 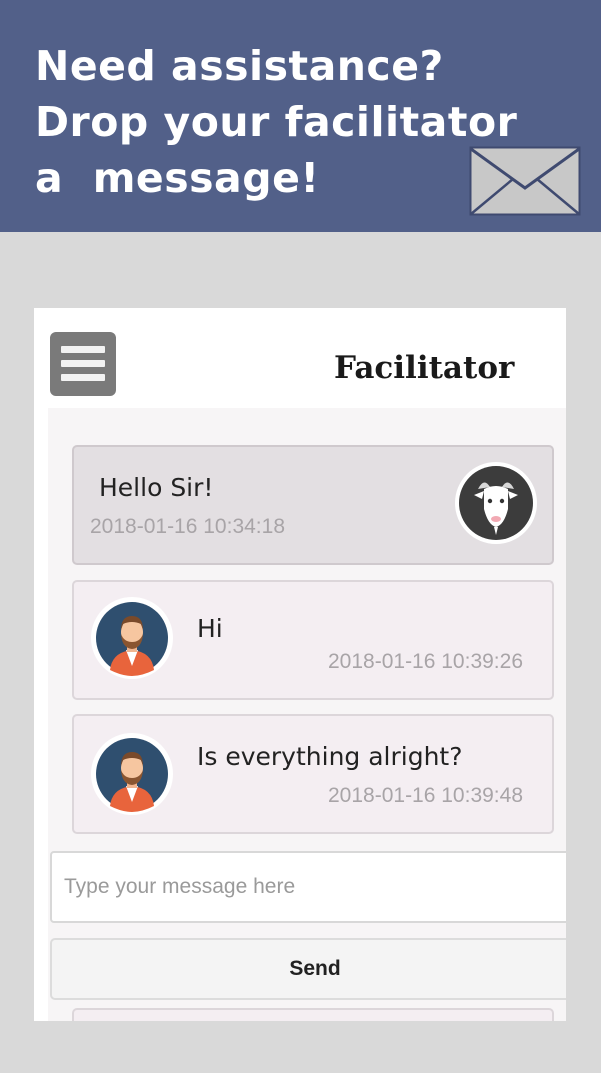 I want to click on message-timestamp: 2018-01-16 10:39:26, so click(x=425, y=661).